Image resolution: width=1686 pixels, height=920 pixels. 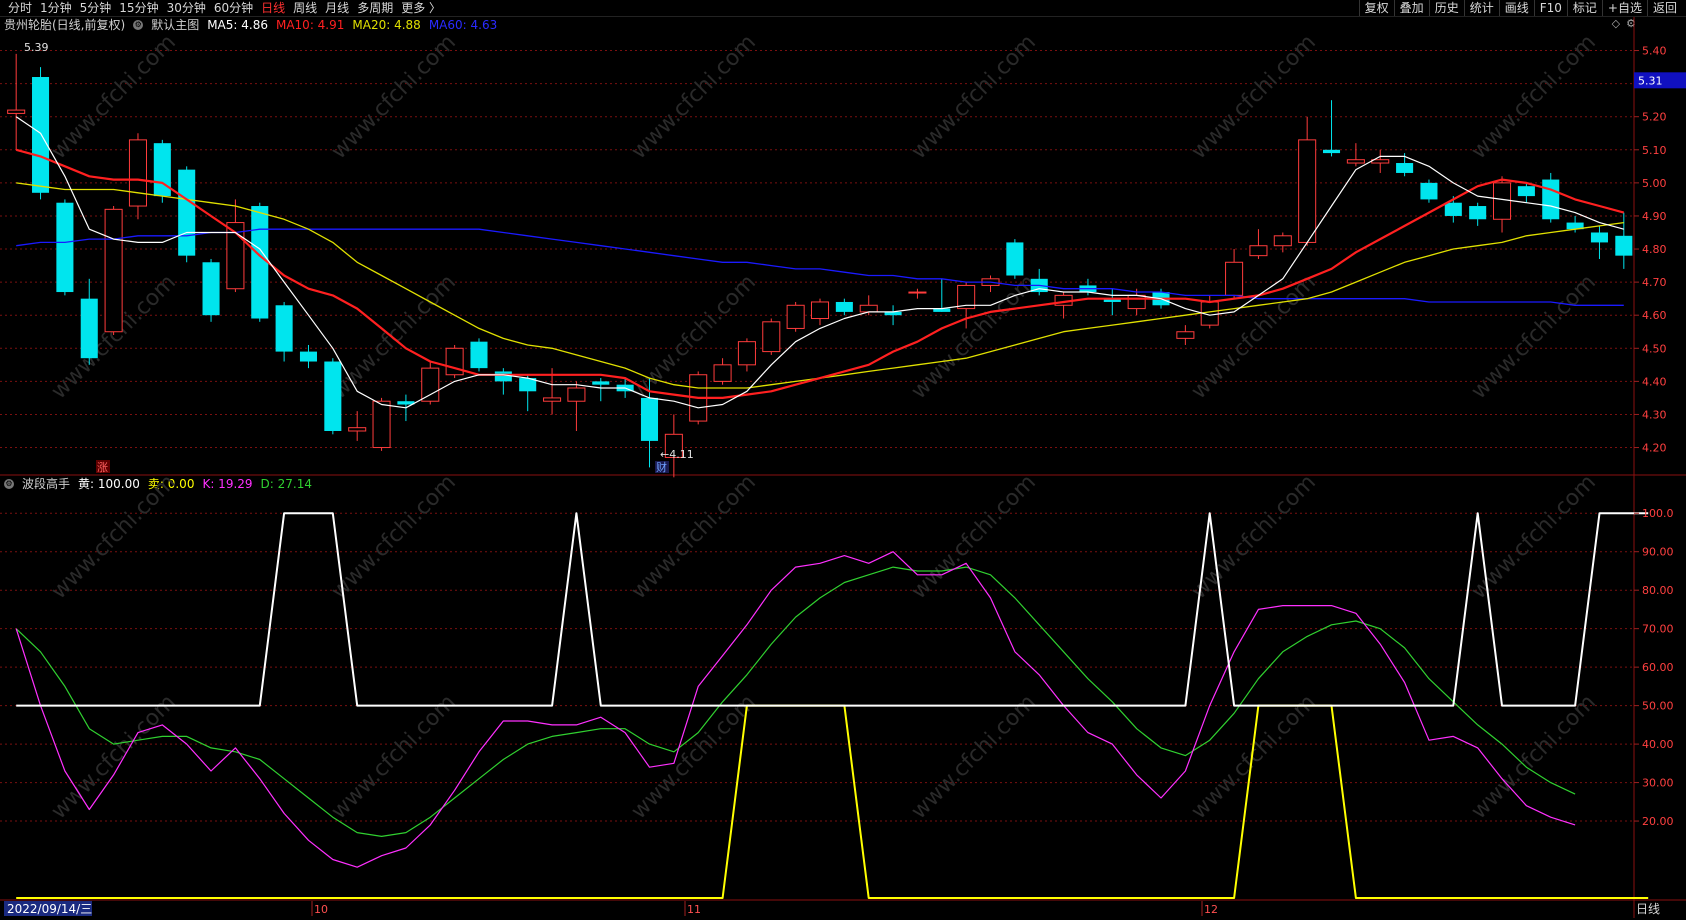 I want to click on gear-icon: ⚙, so click(x=1631, y=23).